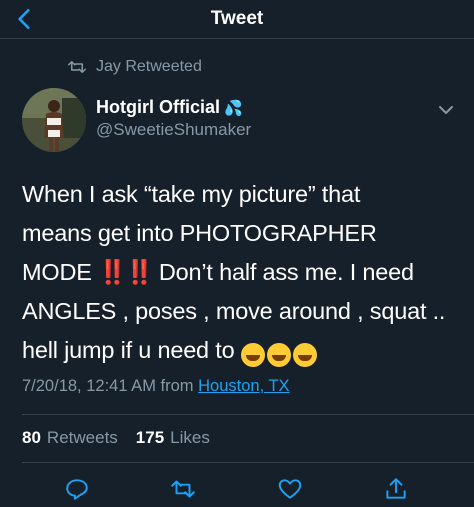 Image resolution: width=474 pixels, height=507 pixels. I want to click on tweet-meta: 7/20/18, 12:41 AM from Houston, TX, so click(156, 386).